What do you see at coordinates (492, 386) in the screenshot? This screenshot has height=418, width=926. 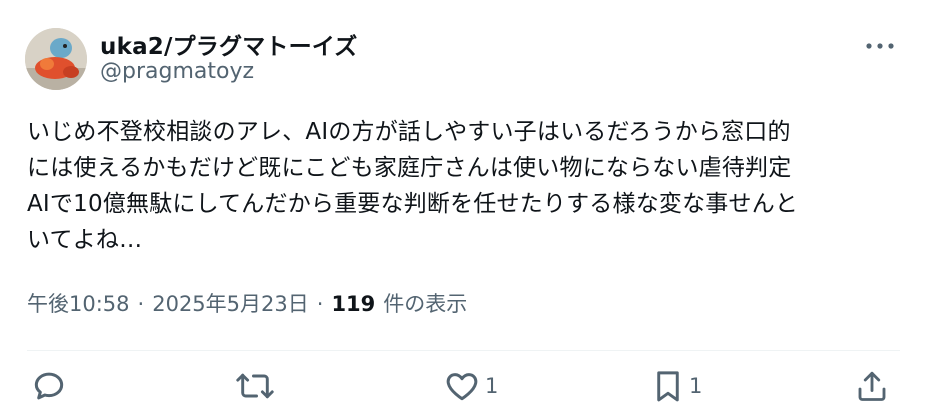 I see `like-count: 1` at bounding box center [492, 386].